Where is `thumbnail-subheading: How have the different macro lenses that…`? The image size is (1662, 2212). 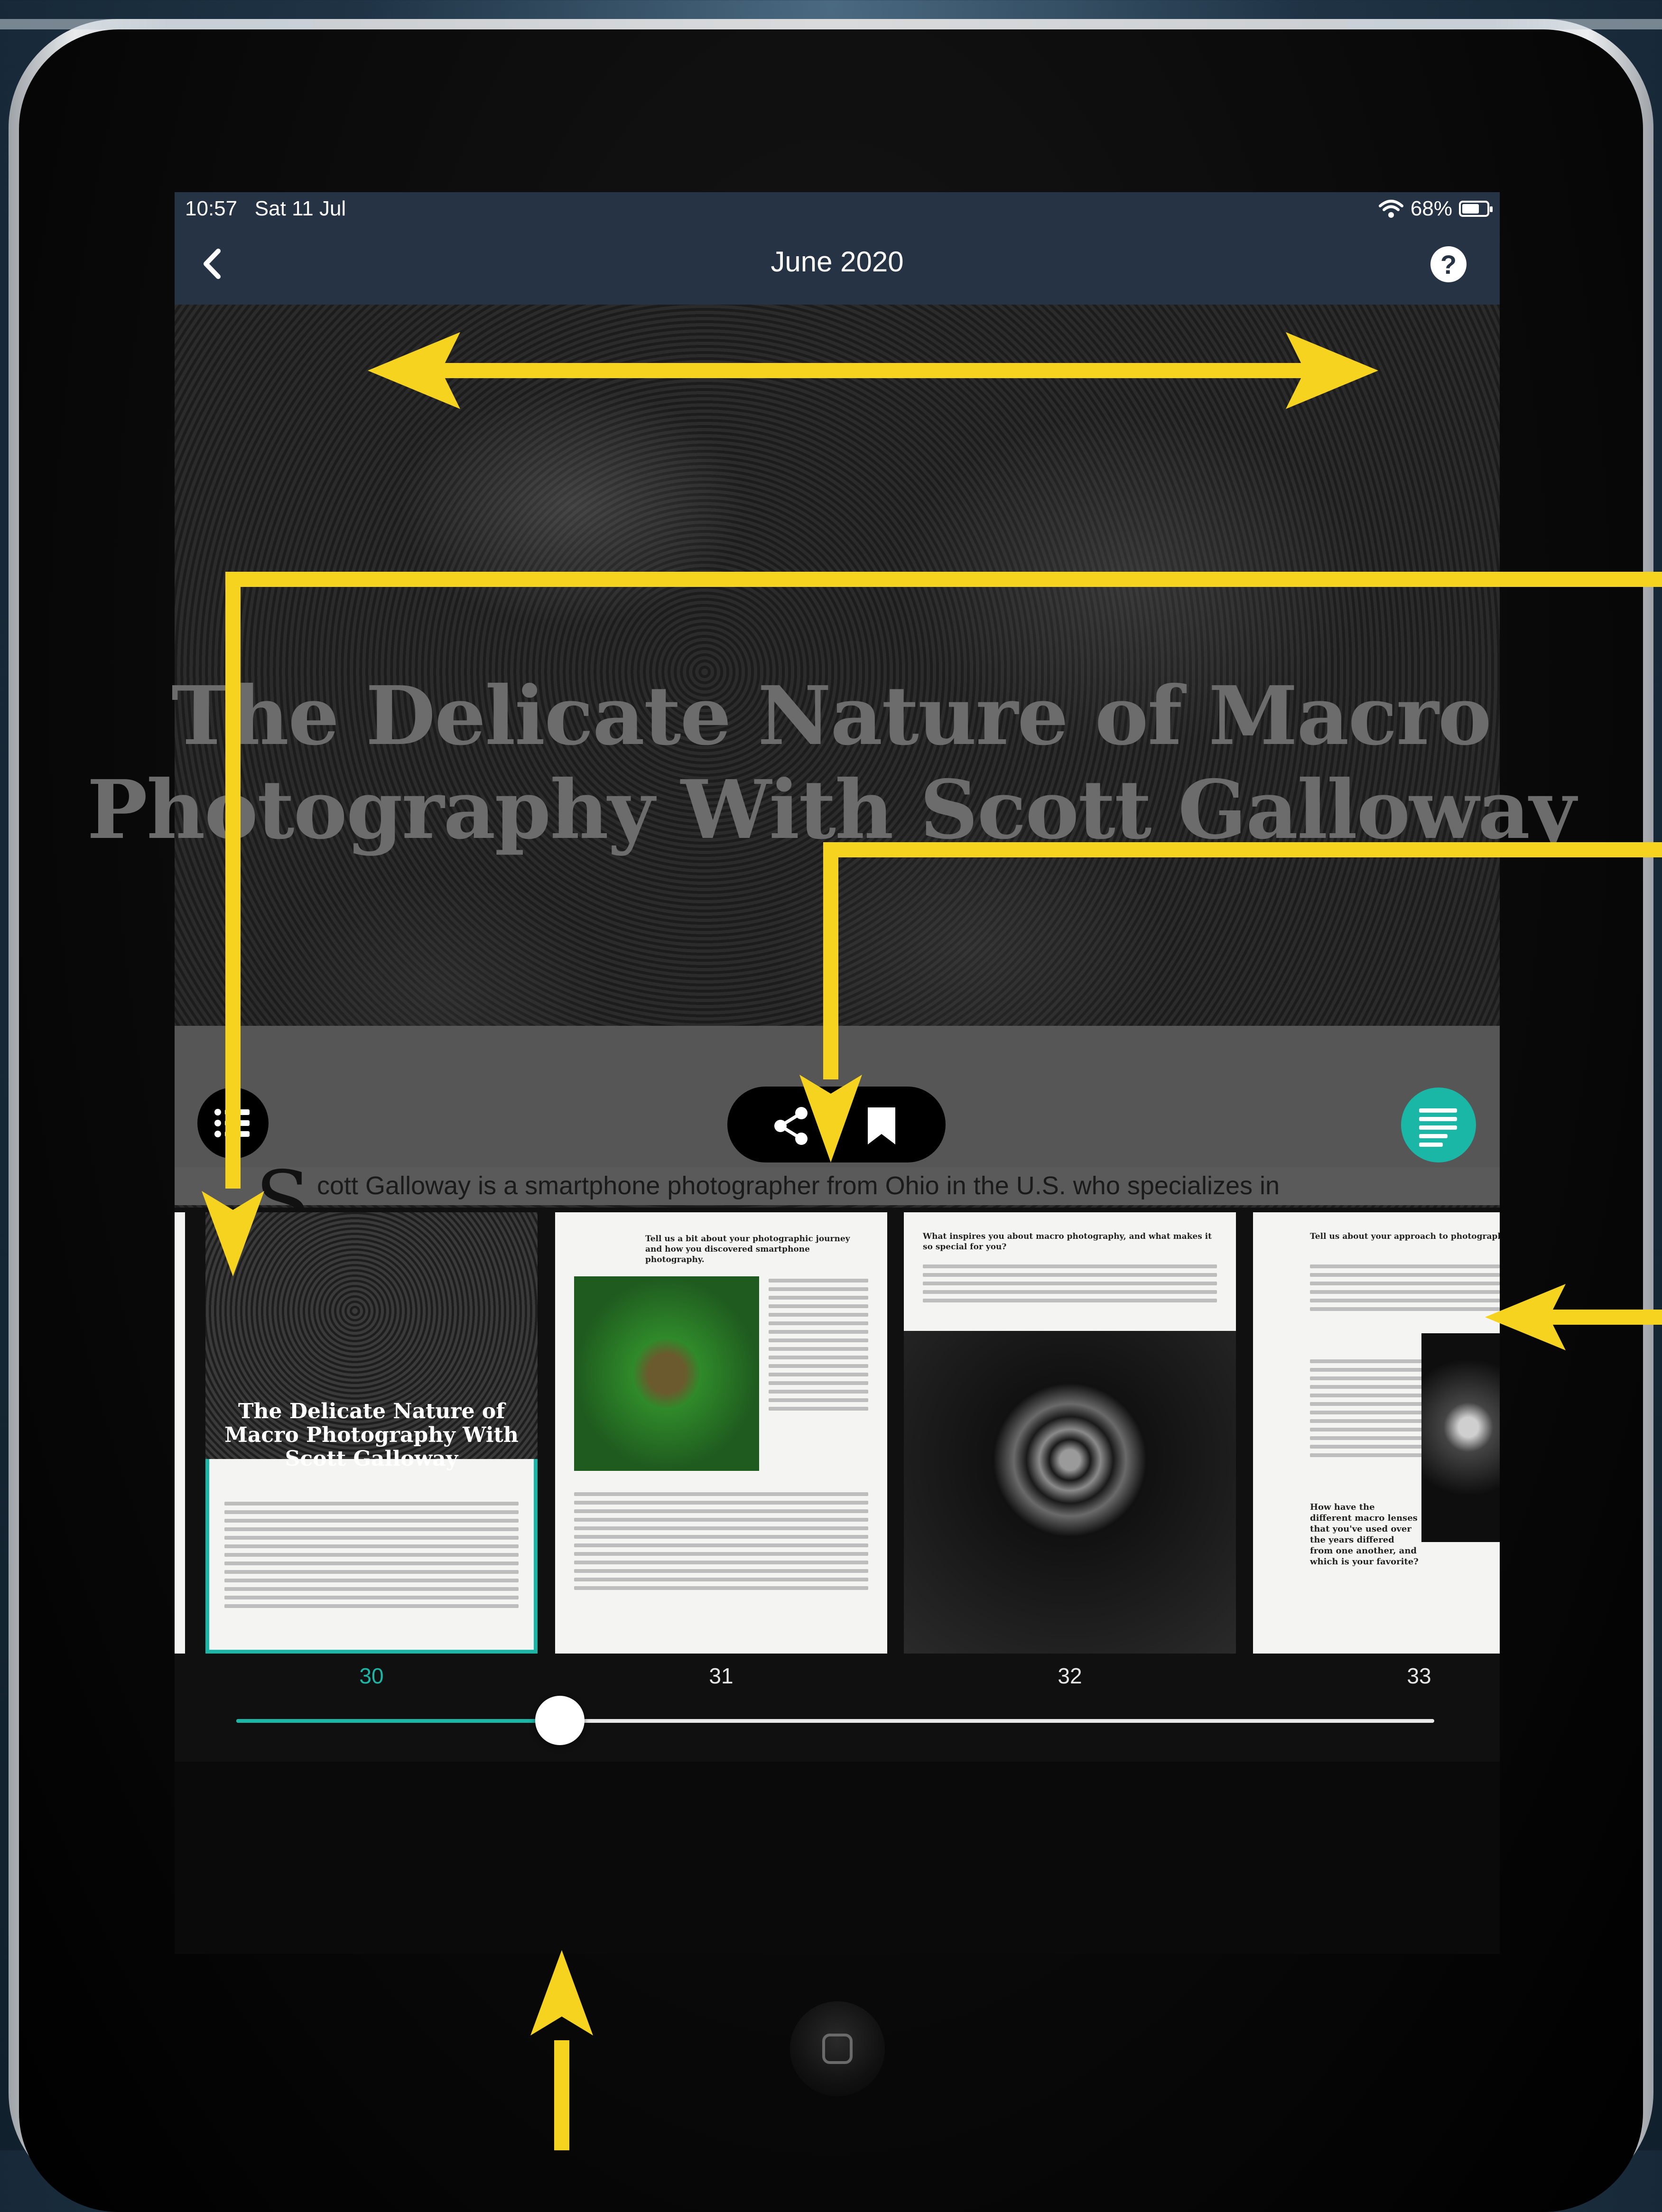
thumbnail-subheading: How have the different macro lenses that… is located at coordinates (1364, 1535).